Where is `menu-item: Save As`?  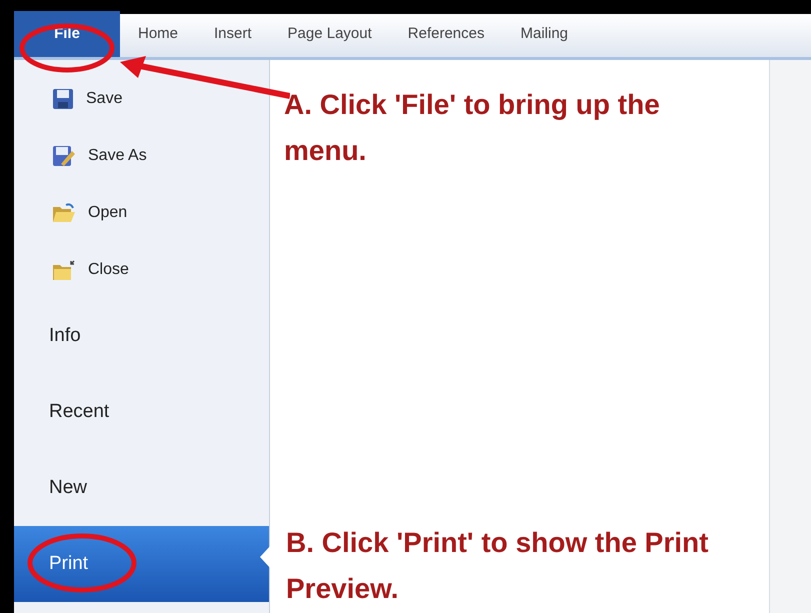
menu-item: Save As is located at coordinates (141, 155).